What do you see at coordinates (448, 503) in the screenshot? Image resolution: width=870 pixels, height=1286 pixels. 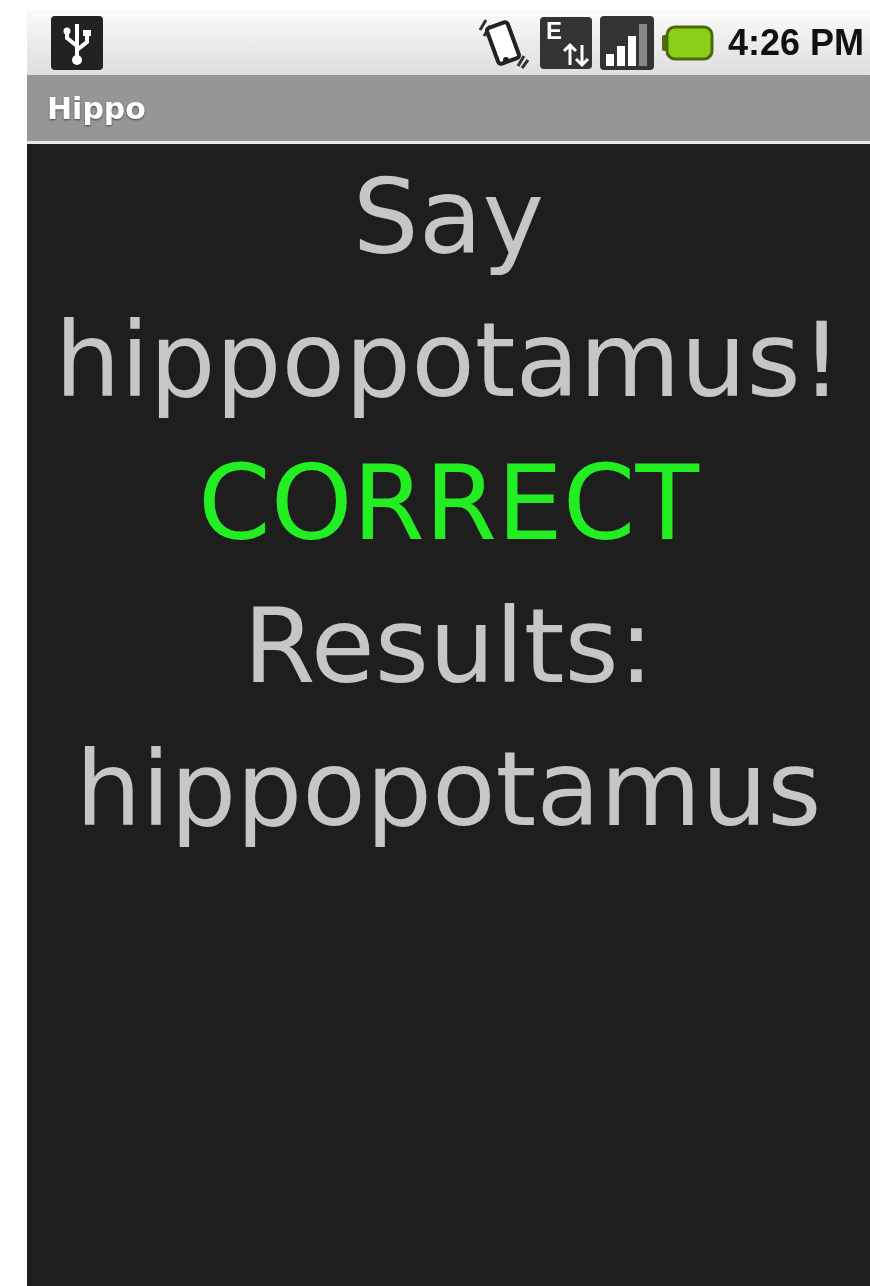 I see `result-status: CORRECT` at bounding box center [448, 503].